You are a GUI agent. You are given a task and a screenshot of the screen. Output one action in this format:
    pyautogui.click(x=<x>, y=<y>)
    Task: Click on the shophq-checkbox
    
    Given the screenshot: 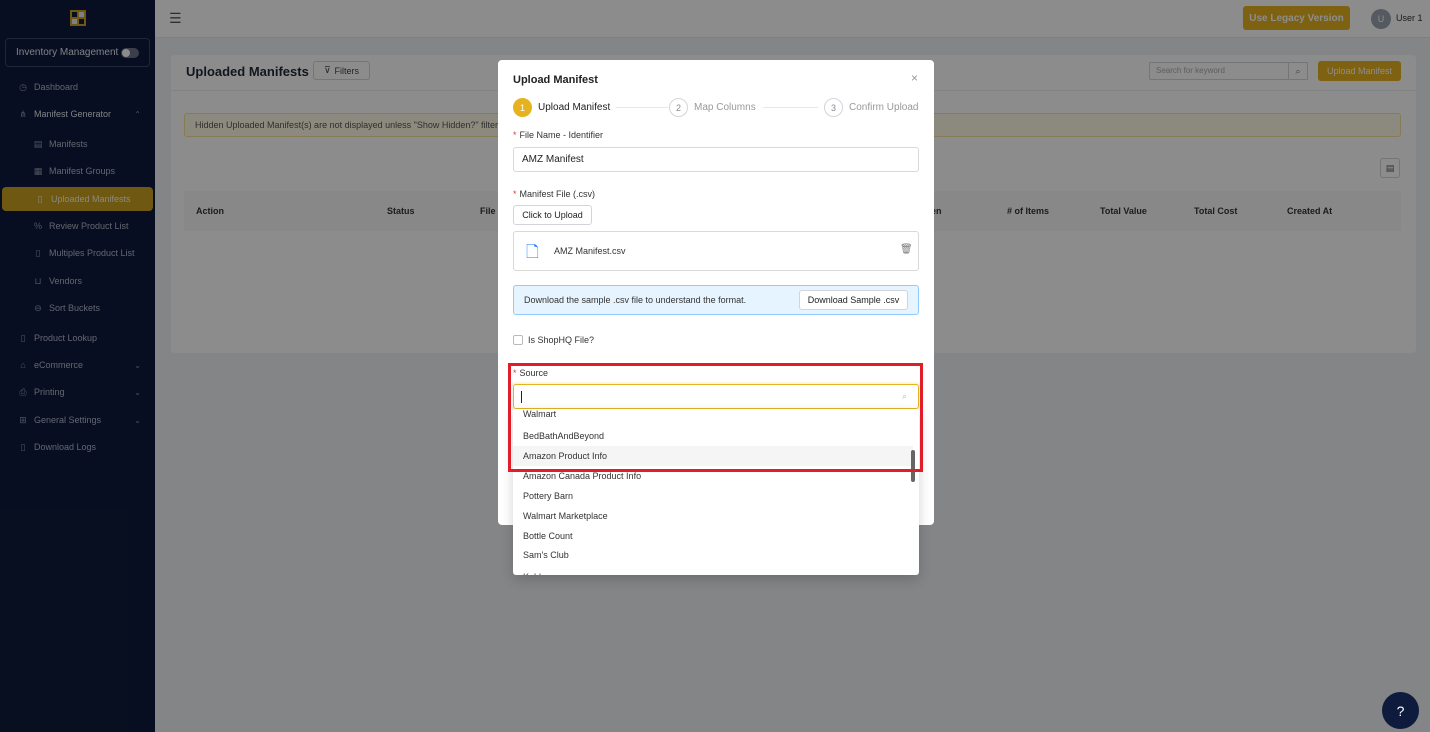 What is the action you would take?
    pyautogui.click(x=518, y=340)
    